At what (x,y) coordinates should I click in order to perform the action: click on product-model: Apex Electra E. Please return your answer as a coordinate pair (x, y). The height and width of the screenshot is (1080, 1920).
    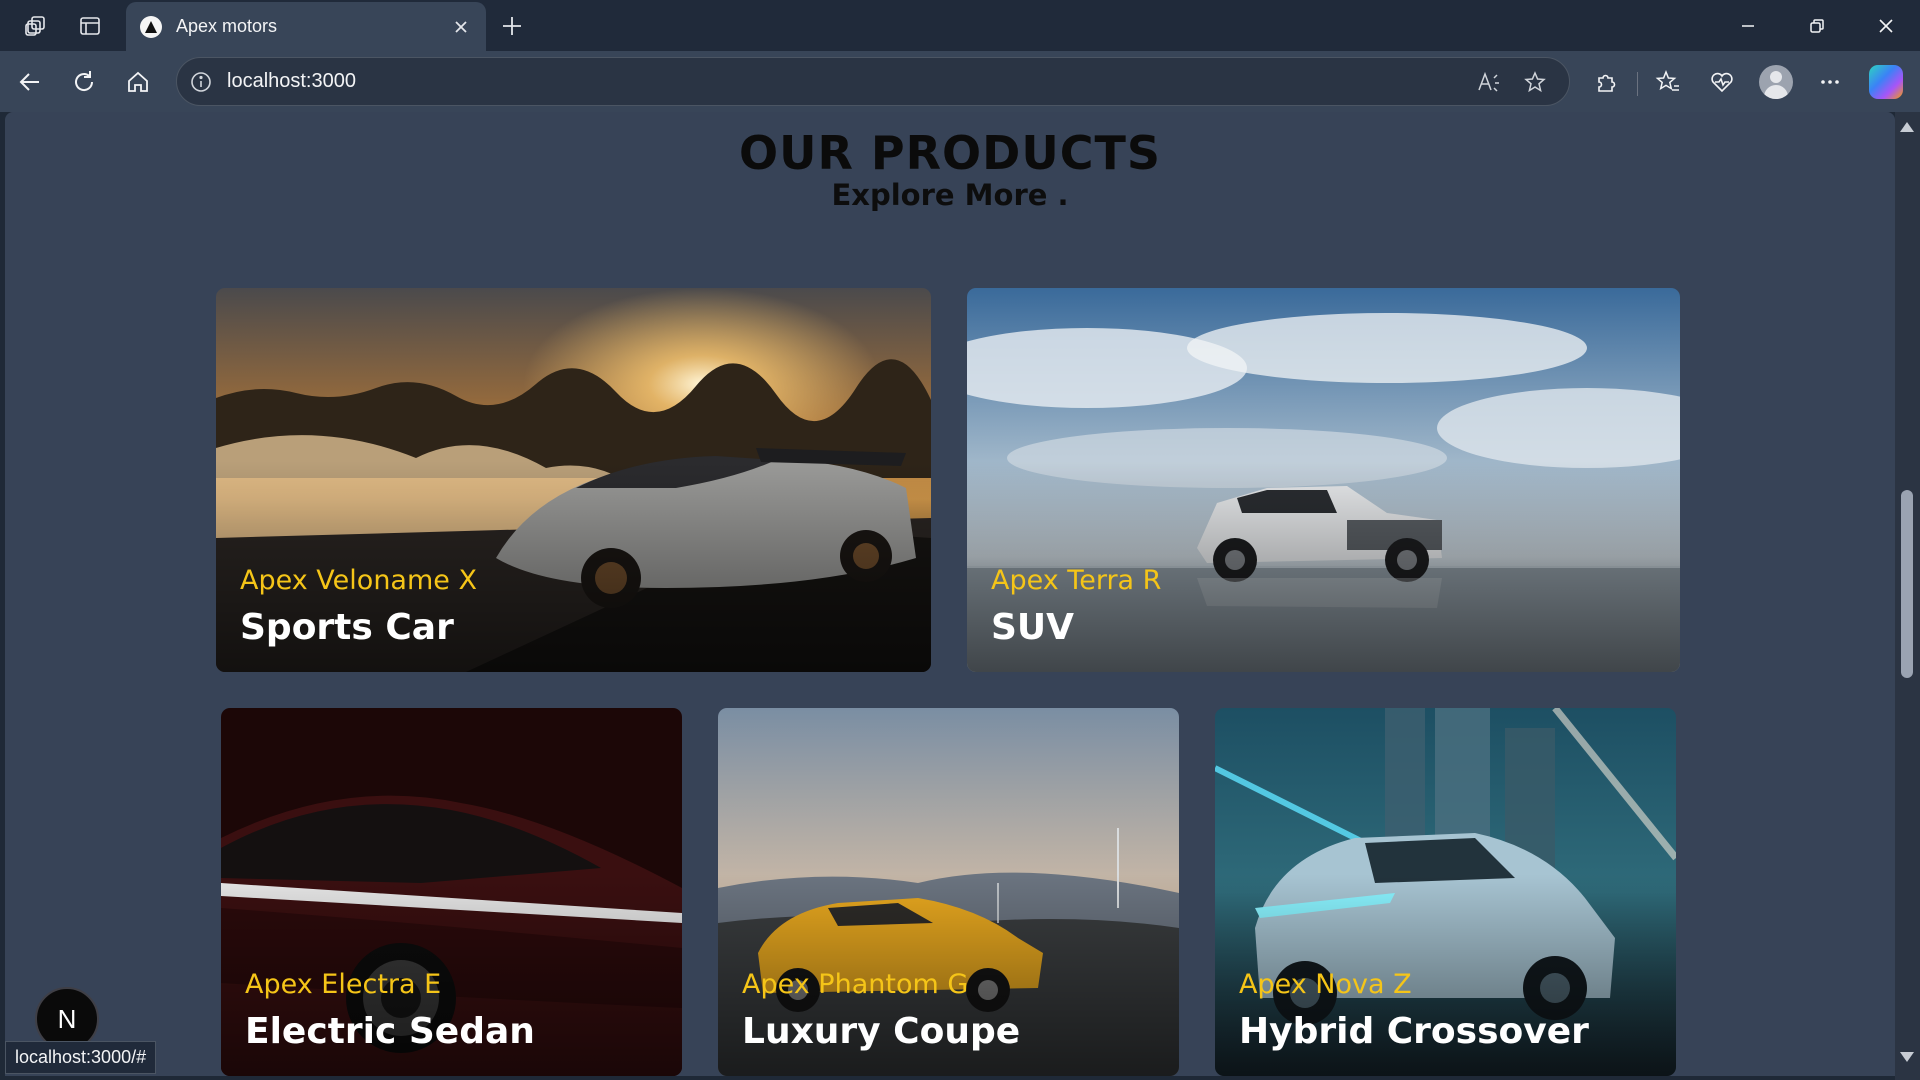
    Looking at the image, I should click on (343, 984).